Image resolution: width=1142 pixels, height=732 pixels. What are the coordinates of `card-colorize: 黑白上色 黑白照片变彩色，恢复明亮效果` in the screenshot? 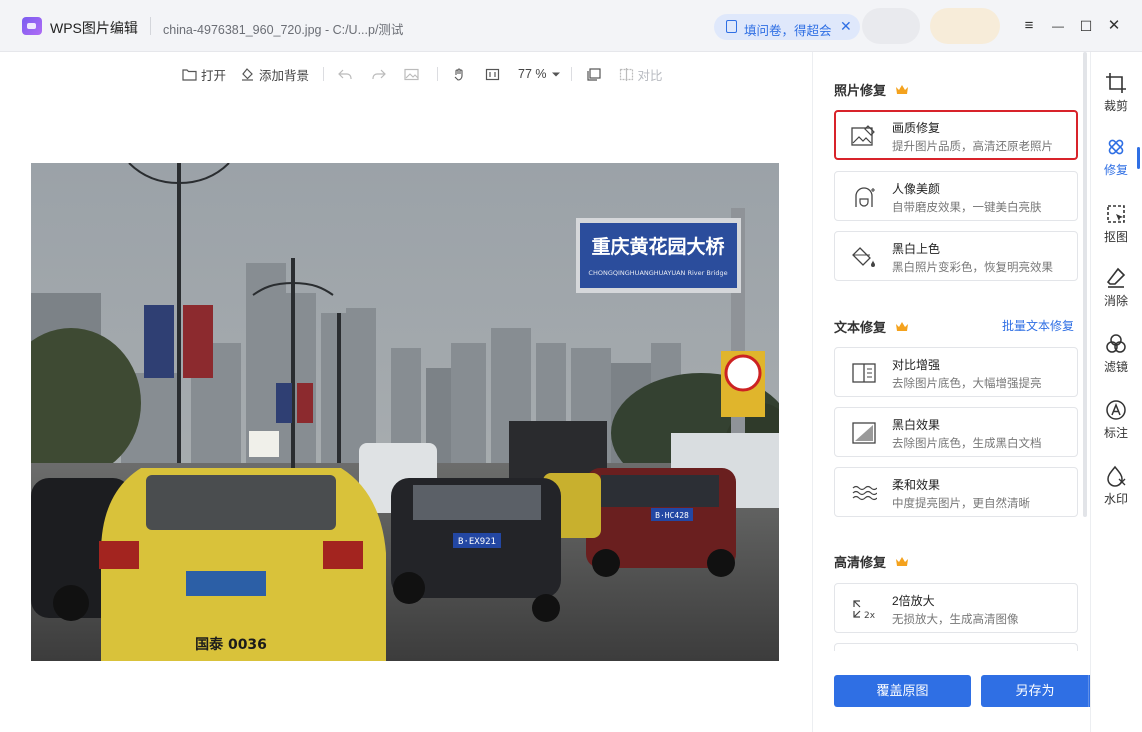 It's located at (956, 256).